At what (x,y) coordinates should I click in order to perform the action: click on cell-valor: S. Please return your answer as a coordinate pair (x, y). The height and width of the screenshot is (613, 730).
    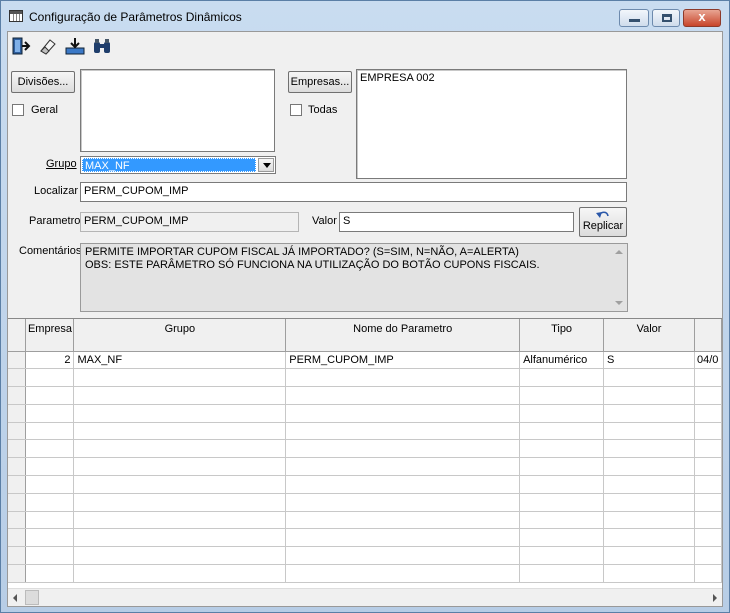
    Looking at the image, I should click on (649, 360).